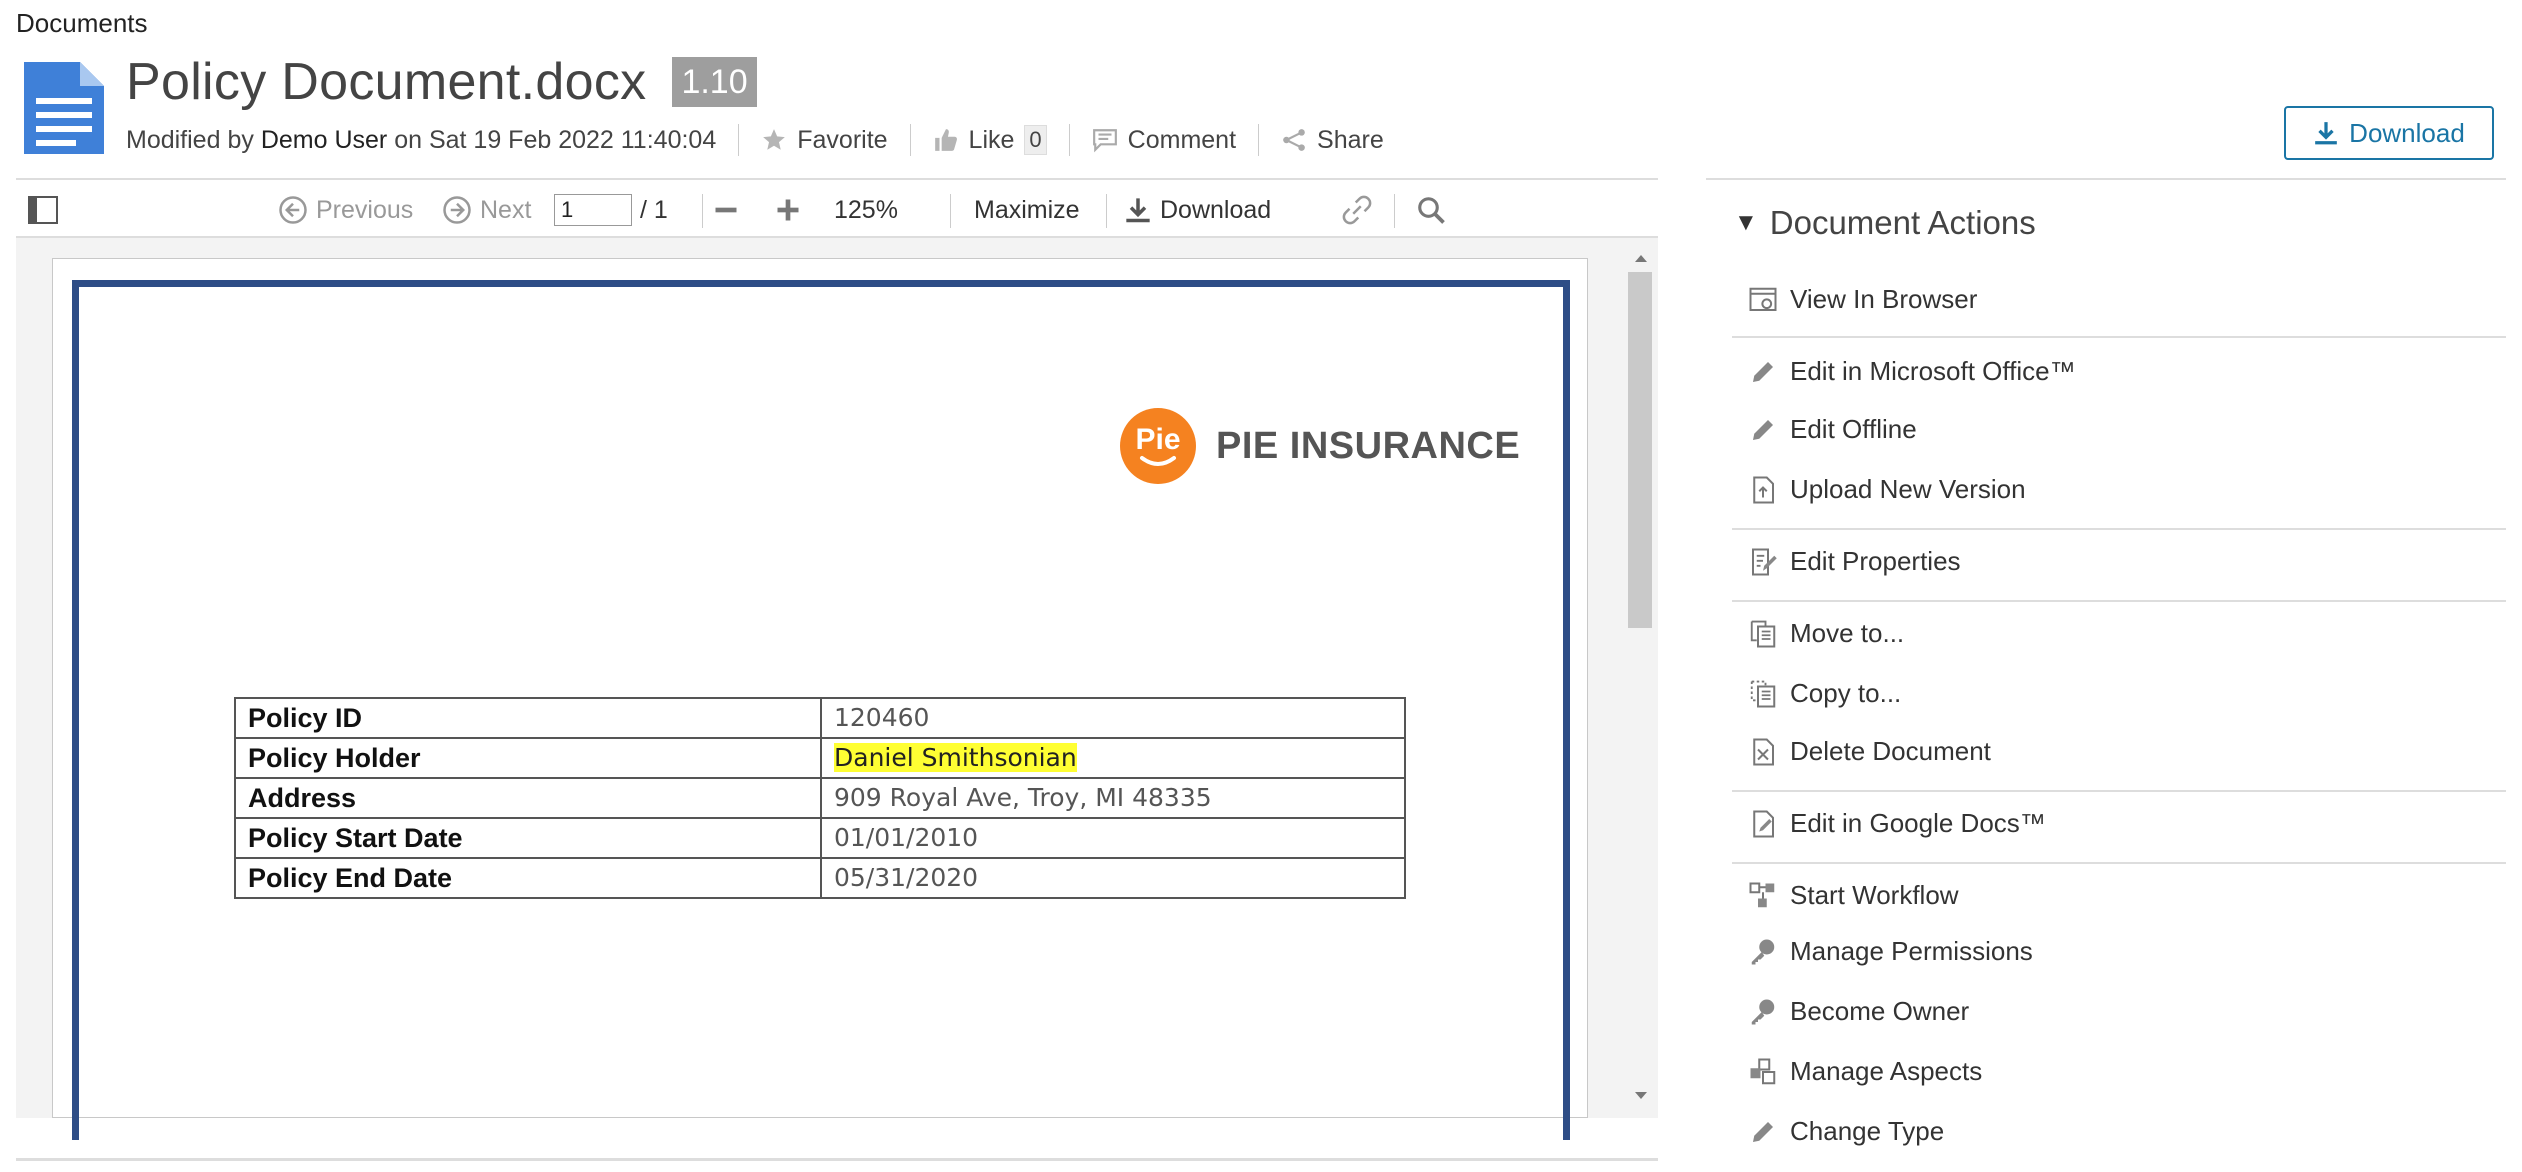 This screenshot has width=2522, height=1172. Describe the element at coordinates (1763, 751) in the screenshot. I see `delete-icon` at that location.